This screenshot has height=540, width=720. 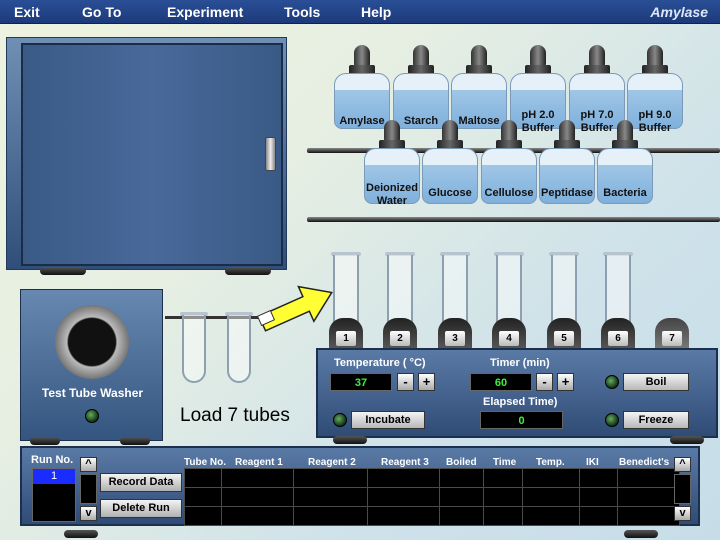 I want to click on column-header: Benedict's, so click(x=644, y=462).